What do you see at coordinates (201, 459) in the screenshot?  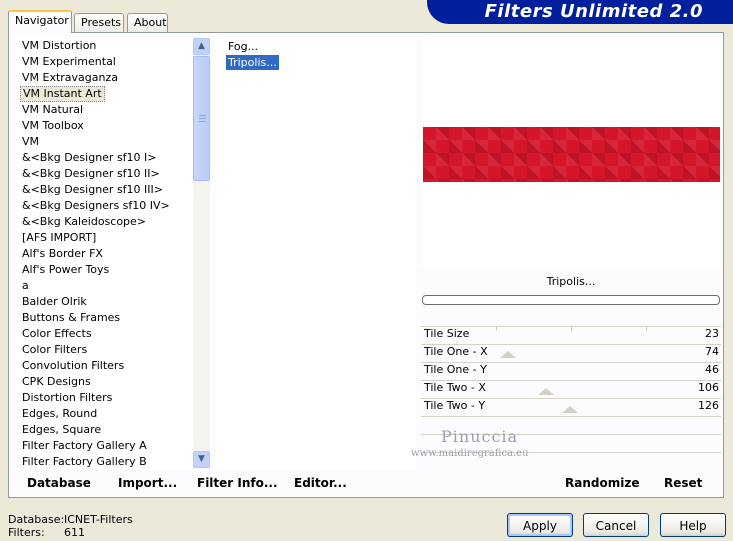 I see `scroll-down-arrow-icon: ▼` at bounding box center [201, 459].